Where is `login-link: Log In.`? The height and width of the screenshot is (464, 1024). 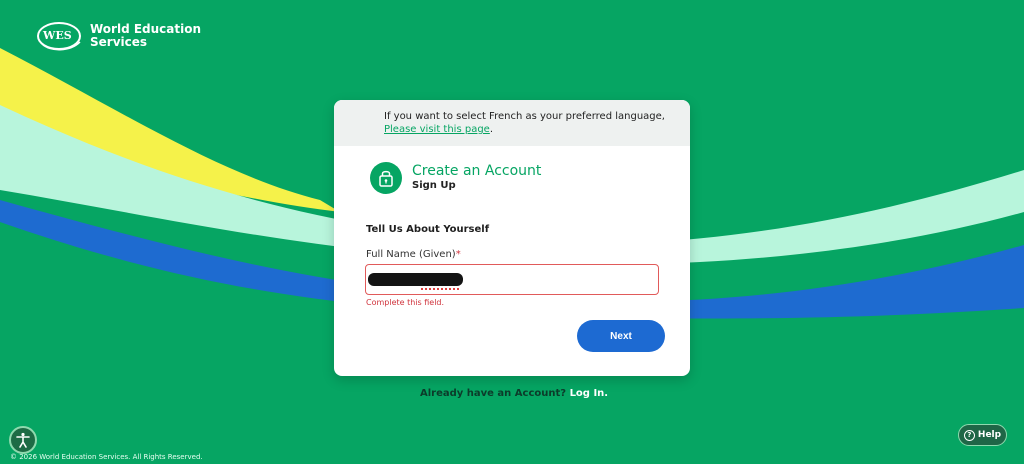 login-link: Log In. is located at coordinates (589, 393).